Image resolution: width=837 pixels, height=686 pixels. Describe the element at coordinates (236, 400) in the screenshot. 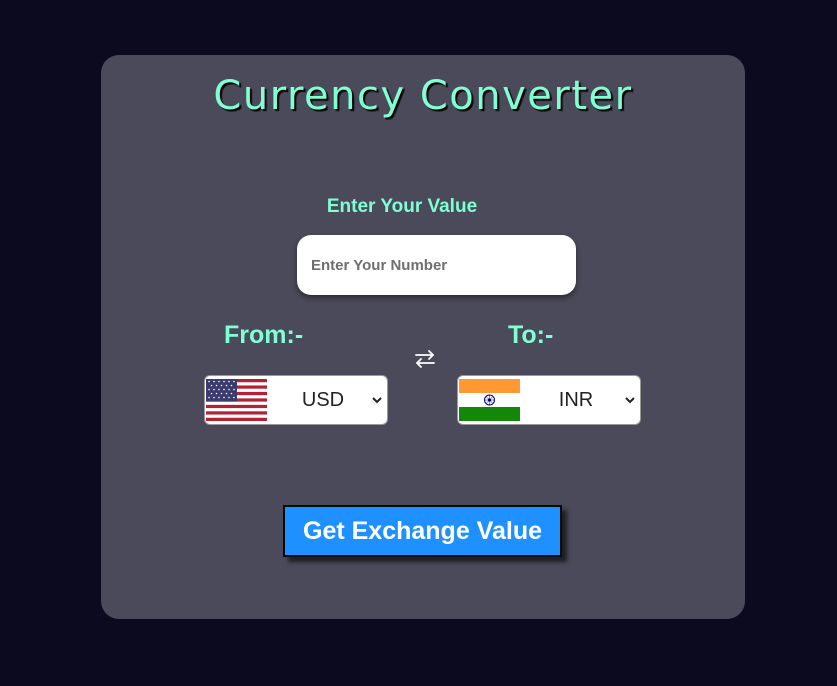

I see `us-flag-icon` at that location.